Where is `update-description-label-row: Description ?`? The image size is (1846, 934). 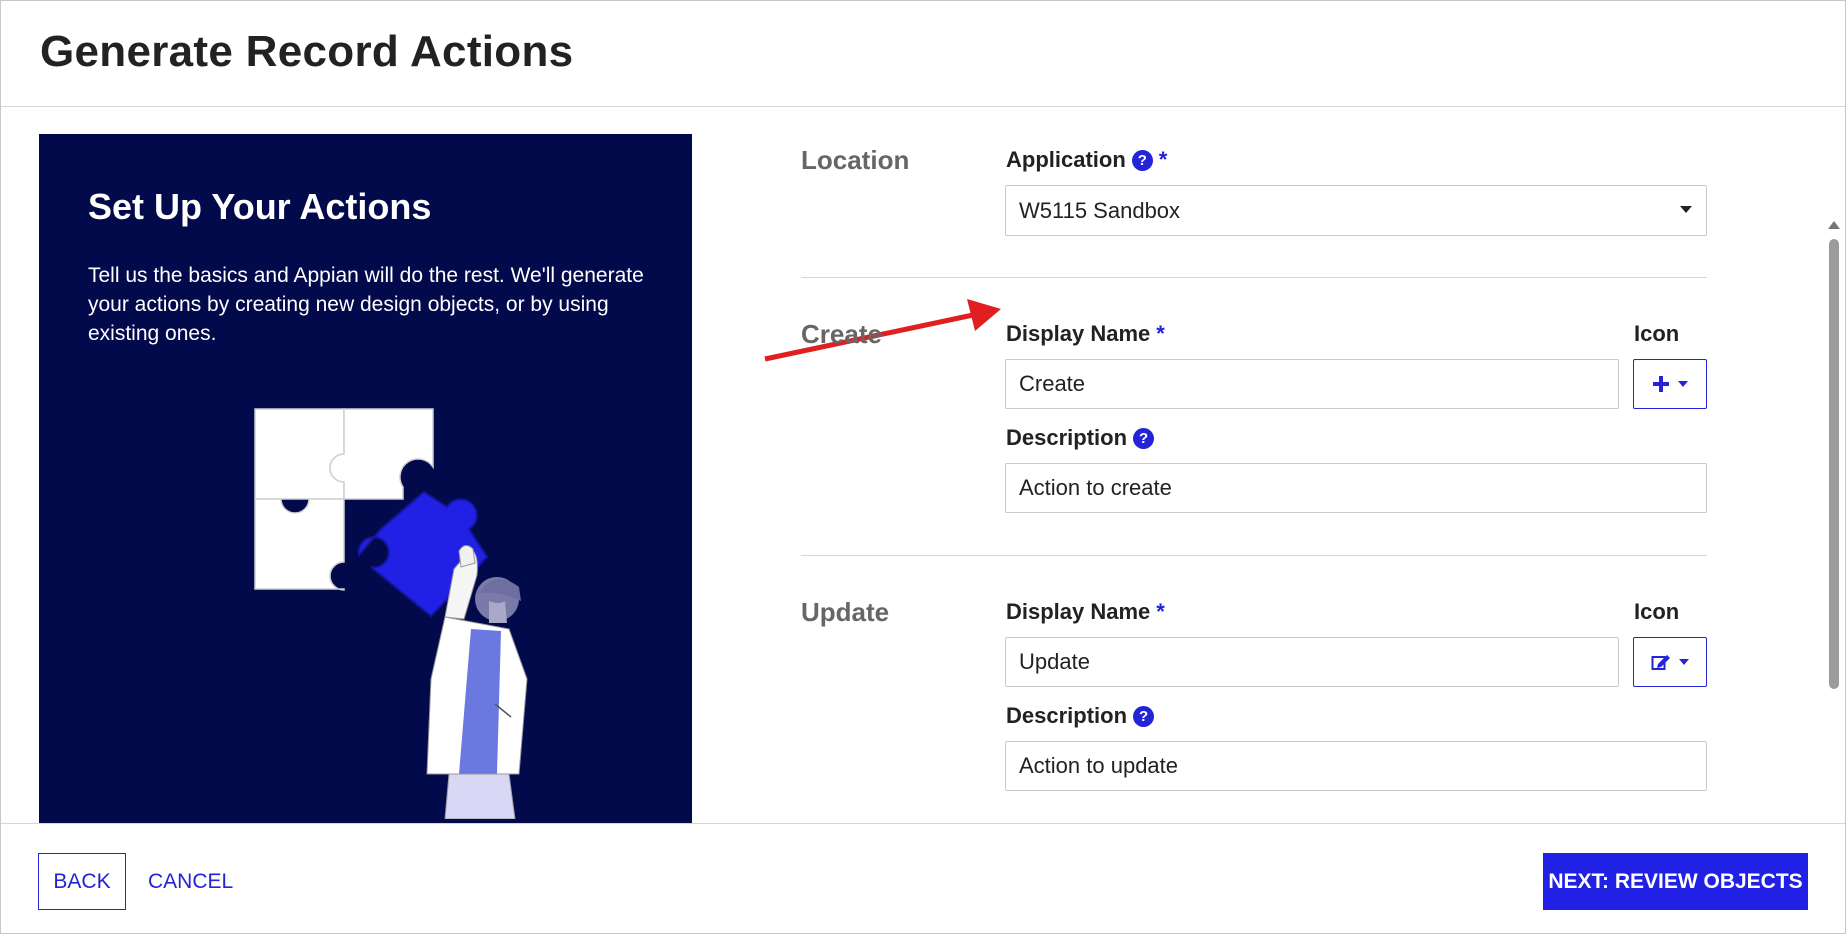 update-description-label-row: Description ? is located at coordinates (1080, 716).